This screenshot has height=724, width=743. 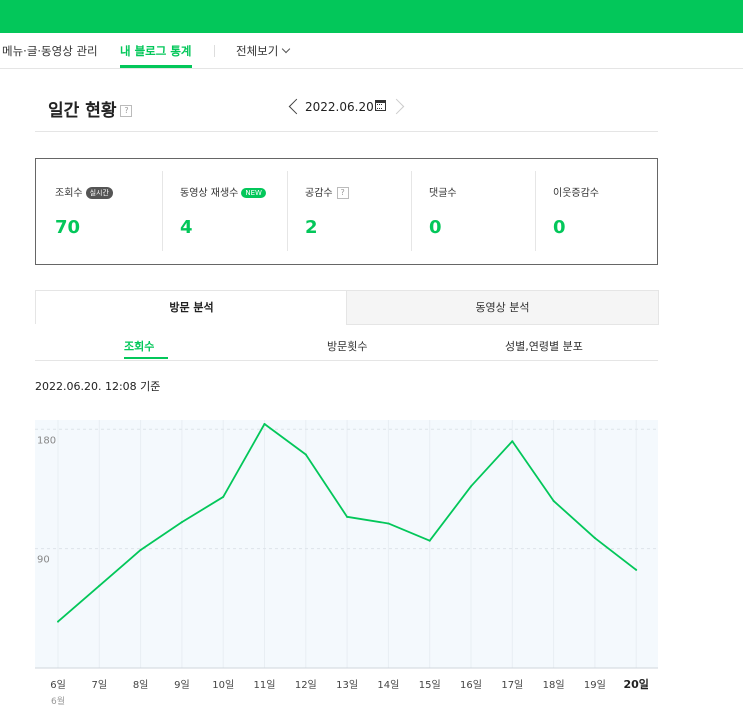 What do you see at coordinates (257, 51) in the screenshot?
I see `nav-view-all-label: 전체보기` at bounding box center [257, 51].